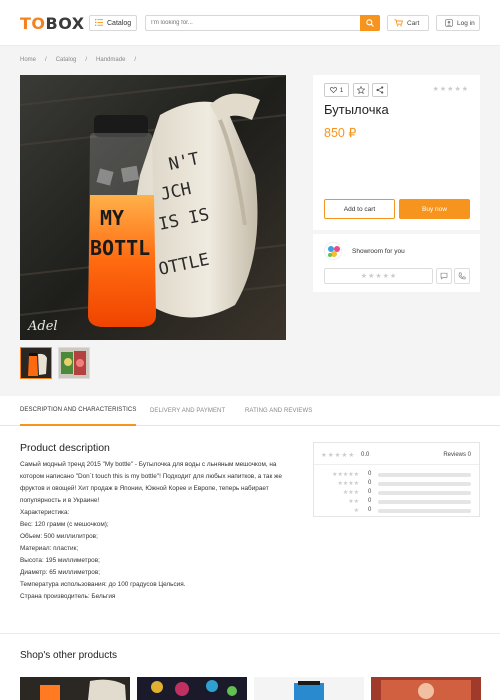 This screenshot has height=700, width=500. I want to click on svg-text: BOTTL, so click(120, 248).